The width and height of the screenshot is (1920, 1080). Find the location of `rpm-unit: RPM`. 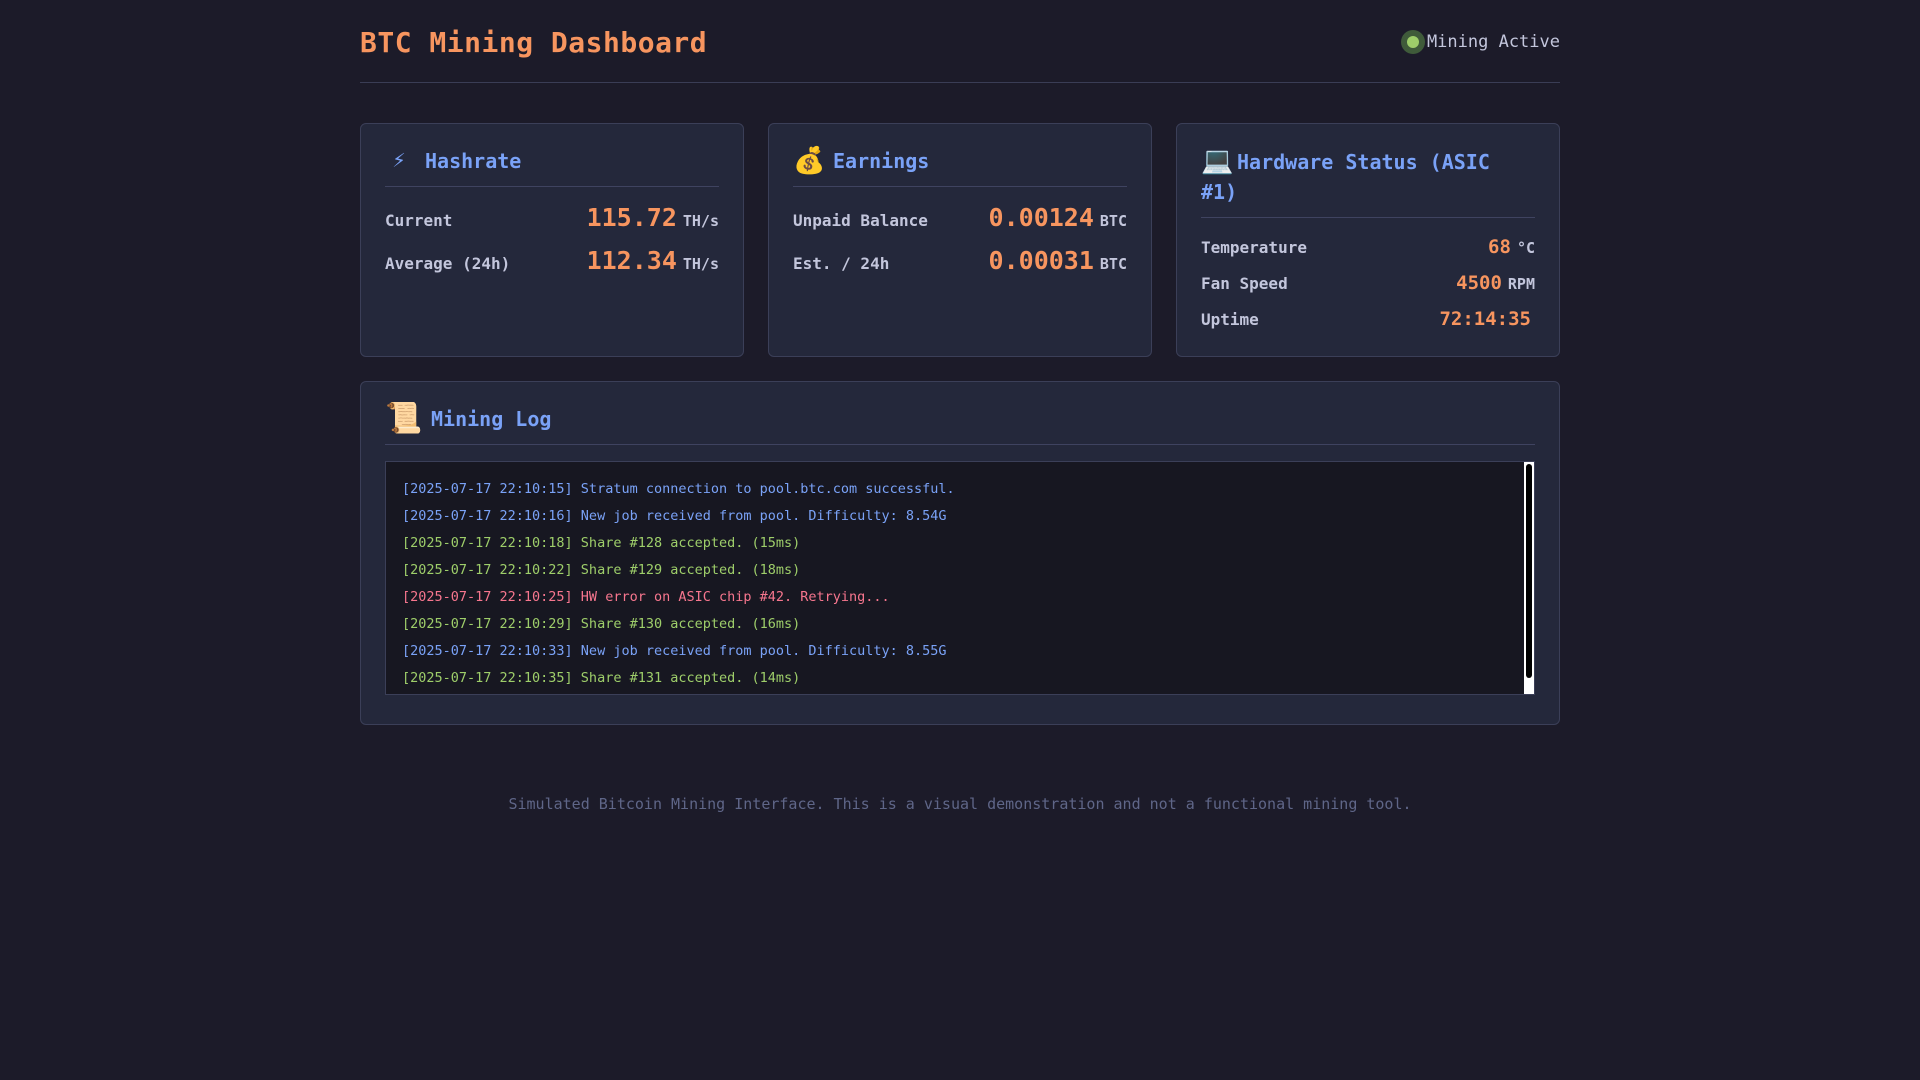

rpm-unit: RPM is located at coordinates (1521, 284).